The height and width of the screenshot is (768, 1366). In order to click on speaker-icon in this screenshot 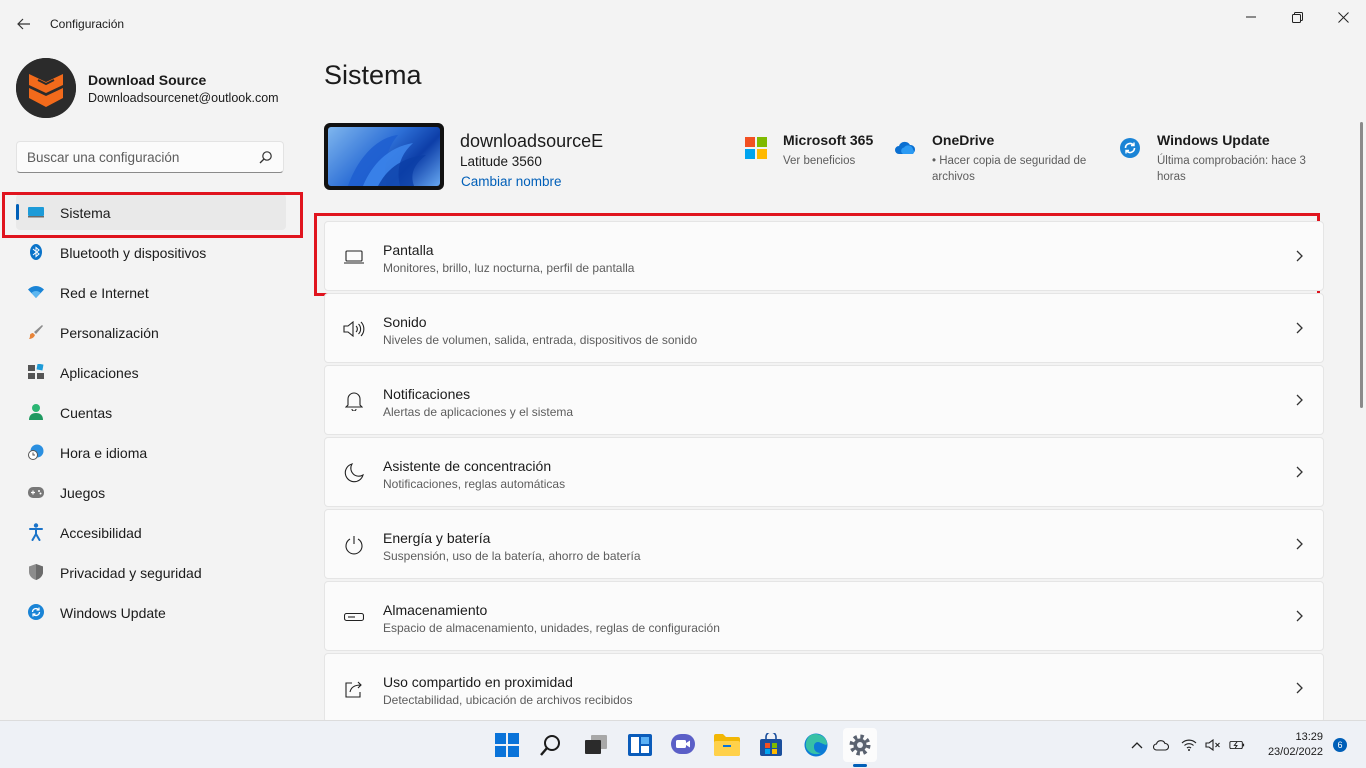, I will do `click(354, 329)`.